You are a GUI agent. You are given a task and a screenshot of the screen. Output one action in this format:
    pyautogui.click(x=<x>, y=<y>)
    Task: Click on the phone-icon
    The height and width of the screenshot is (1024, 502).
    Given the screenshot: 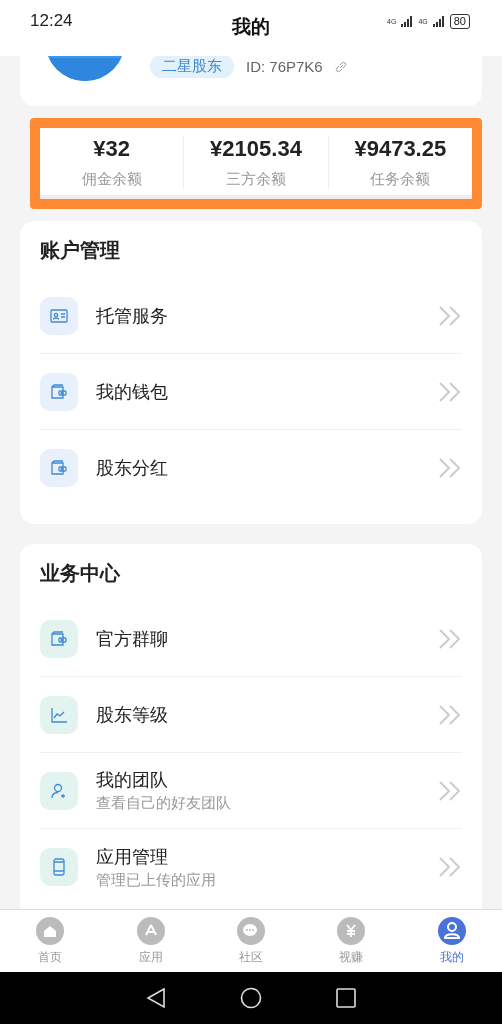 What is the action you would take?
    pyautogui.click(x=59, y=867)
    